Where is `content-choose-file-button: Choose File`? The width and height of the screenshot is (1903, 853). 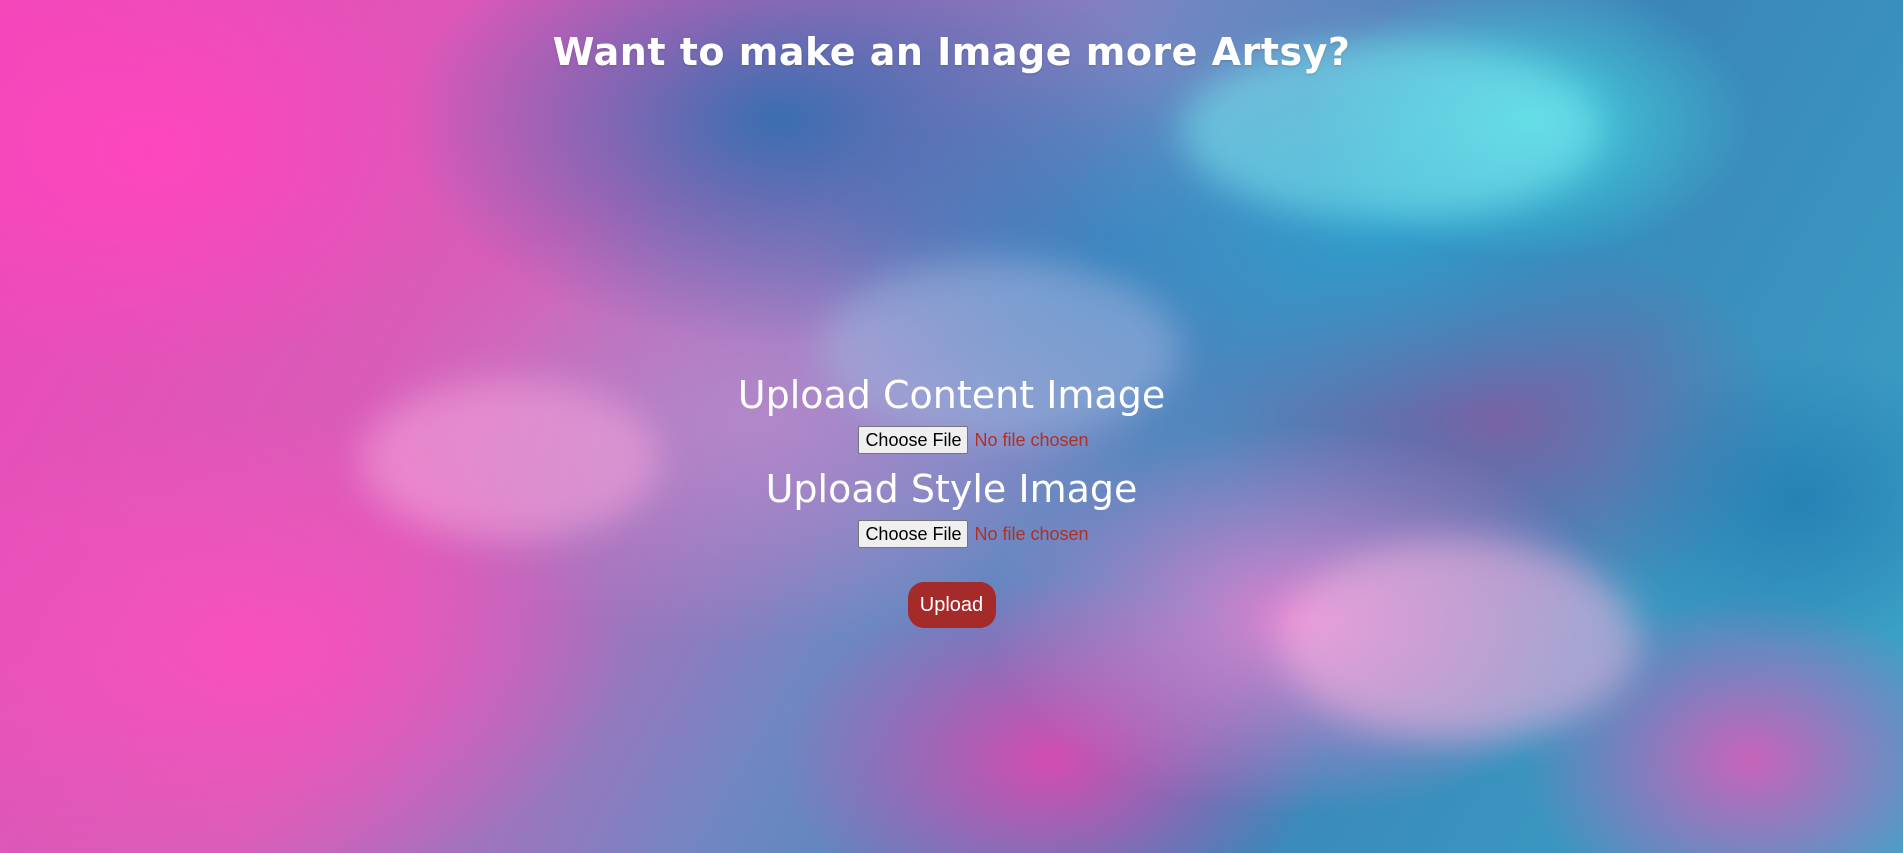 content-choose-file-button: Choose File is located at coordinates (913, 440).